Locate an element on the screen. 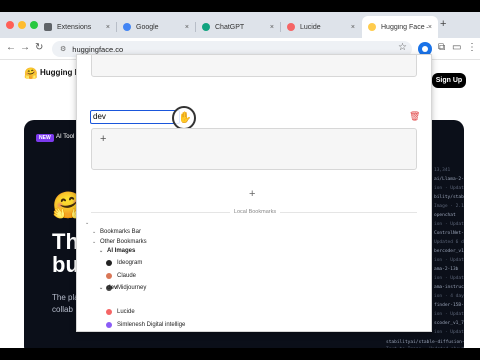  bookmark-label: Simlenesh Digital intellige is located at coordinates (151, 324).